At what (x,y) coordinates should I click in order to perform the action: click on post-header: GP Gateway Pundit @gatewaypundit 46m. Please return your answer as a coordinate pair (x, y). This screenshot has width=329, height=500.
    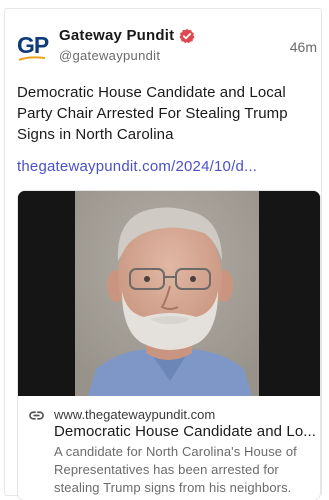
    Looking at the image, I should click on (167, 47).